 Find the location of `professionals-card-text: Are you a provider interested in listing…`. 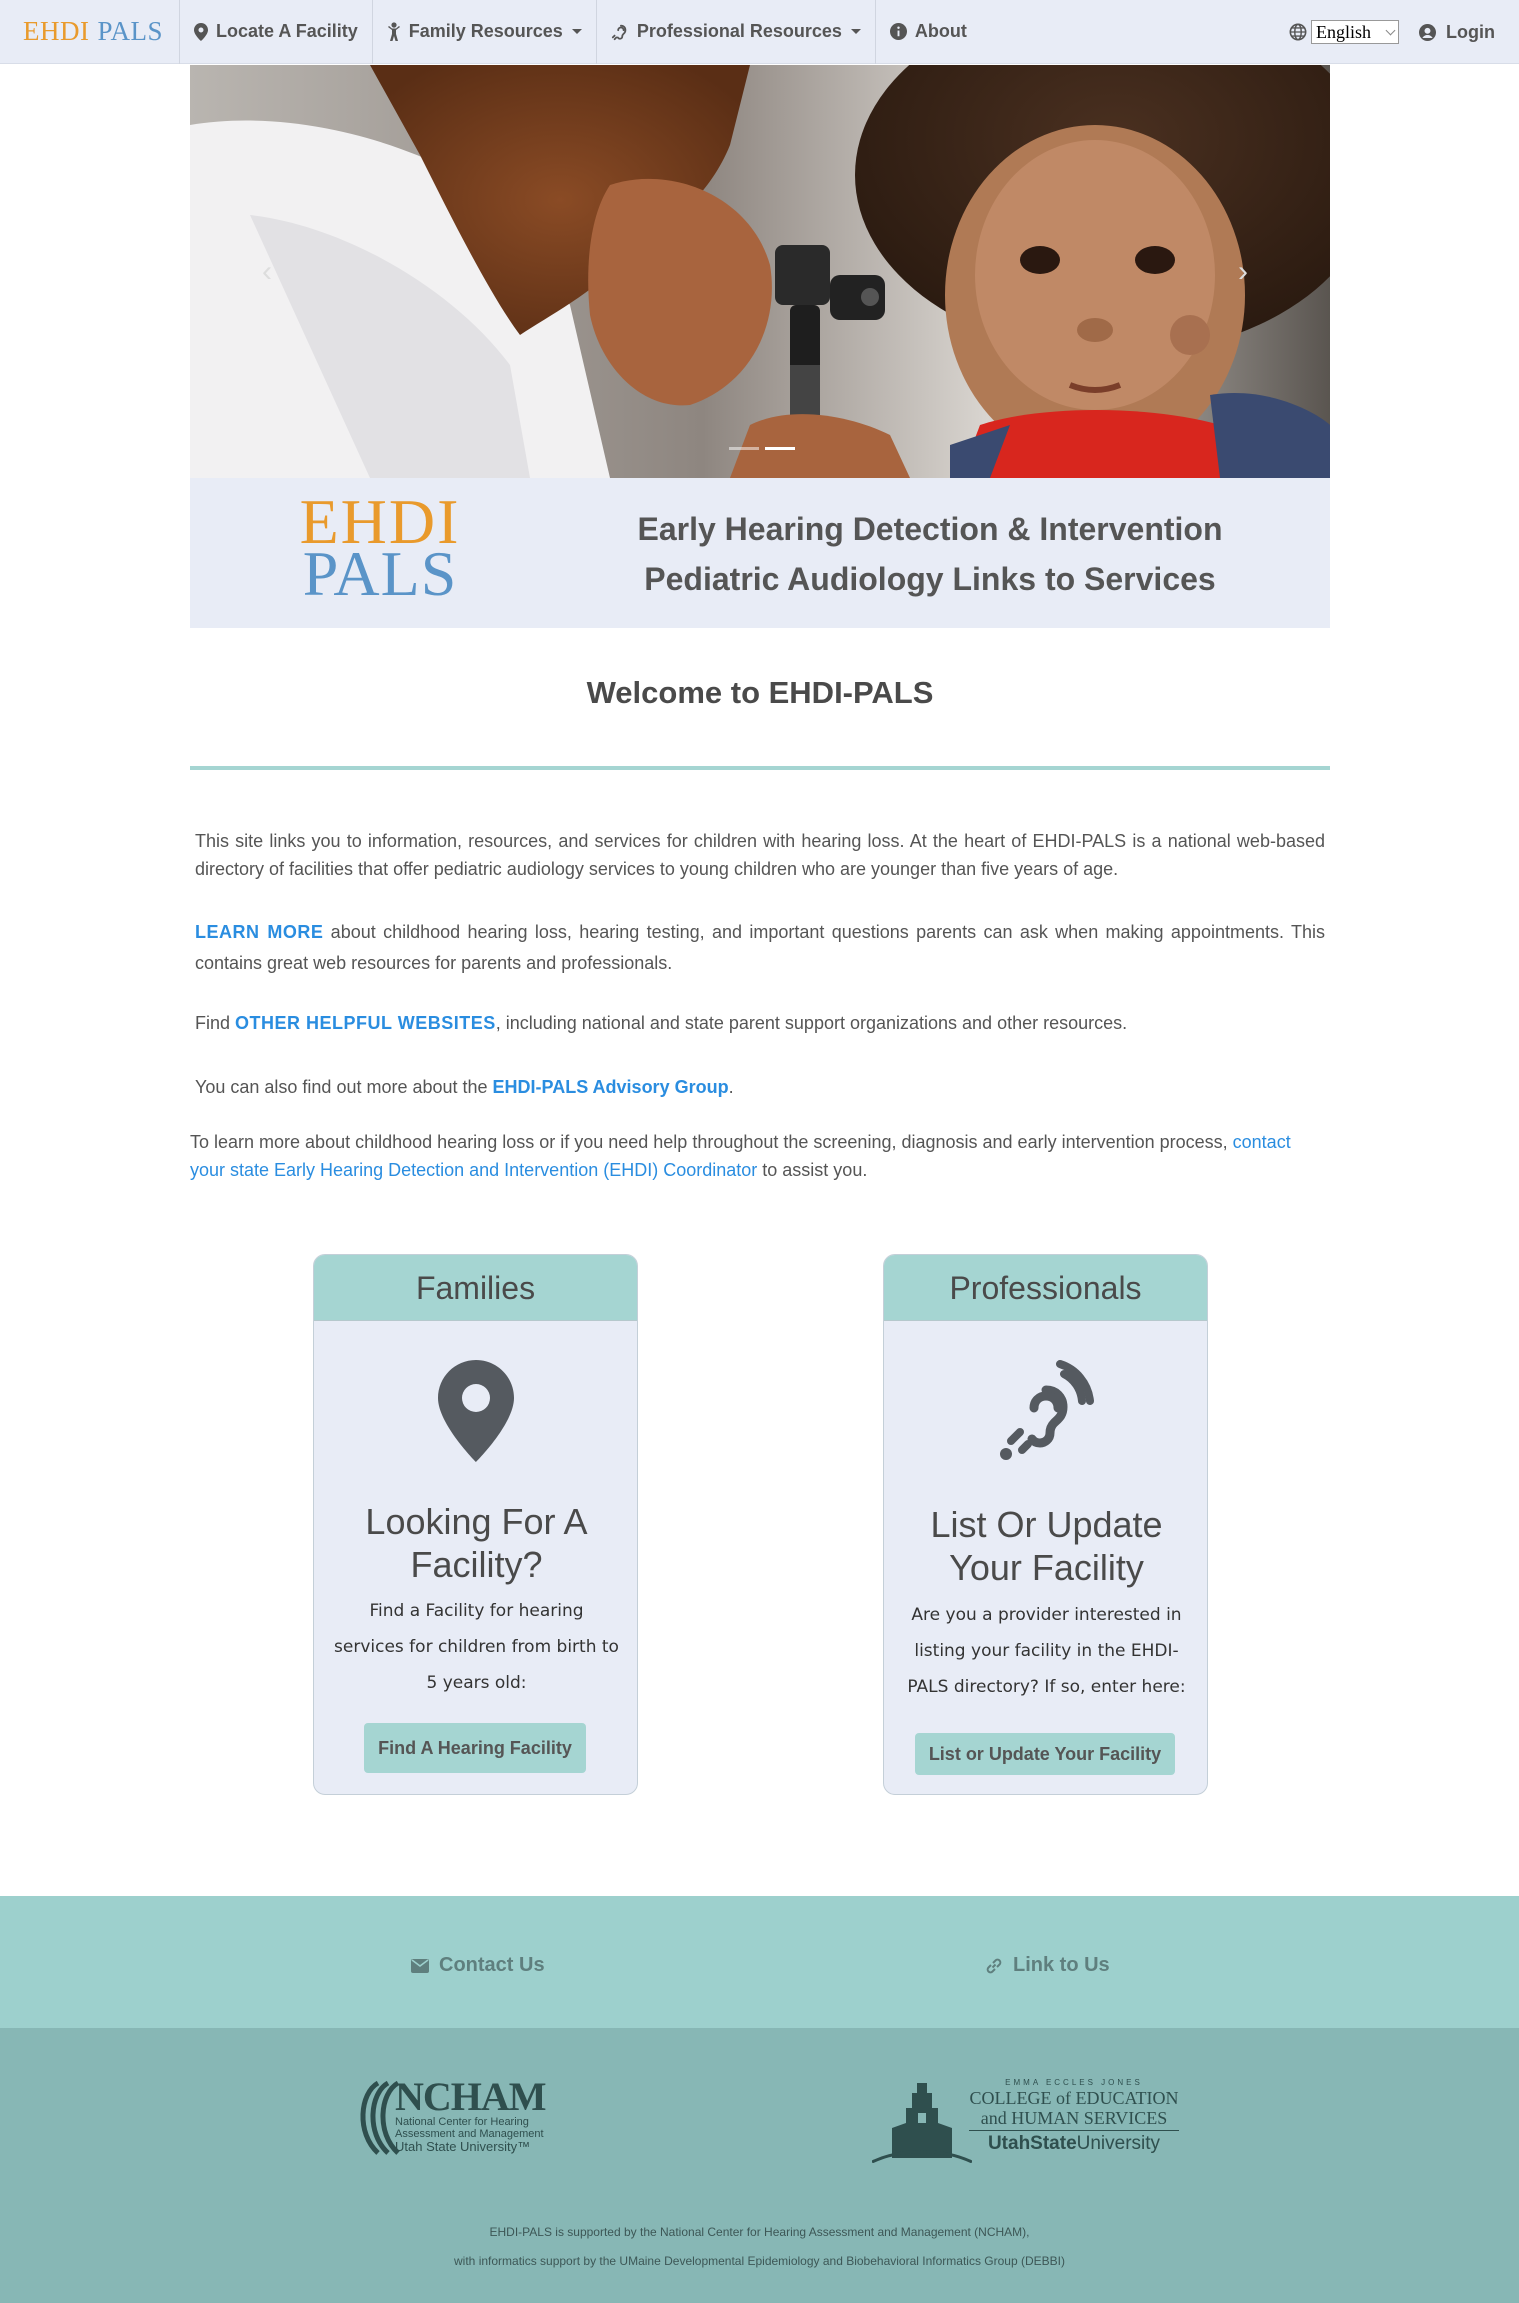

professionals-card-text: Are you a provider interested in listing… is located at coordinates (1046, 1651).